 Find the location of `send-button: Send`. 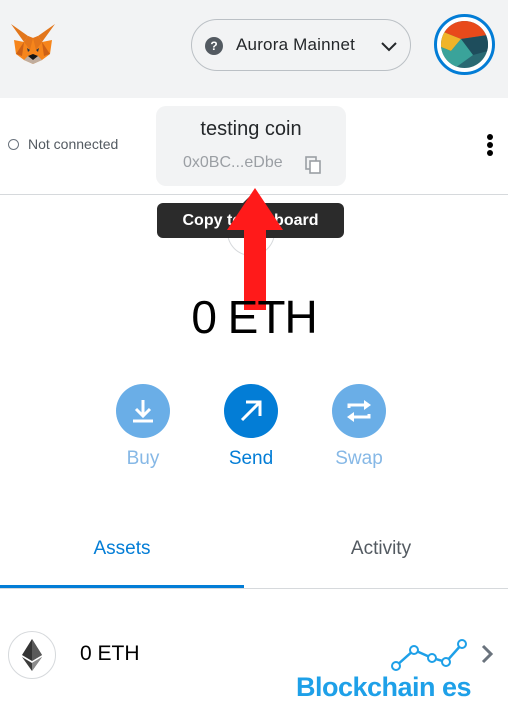

send-button: Send is located at coordinates (251, 426).